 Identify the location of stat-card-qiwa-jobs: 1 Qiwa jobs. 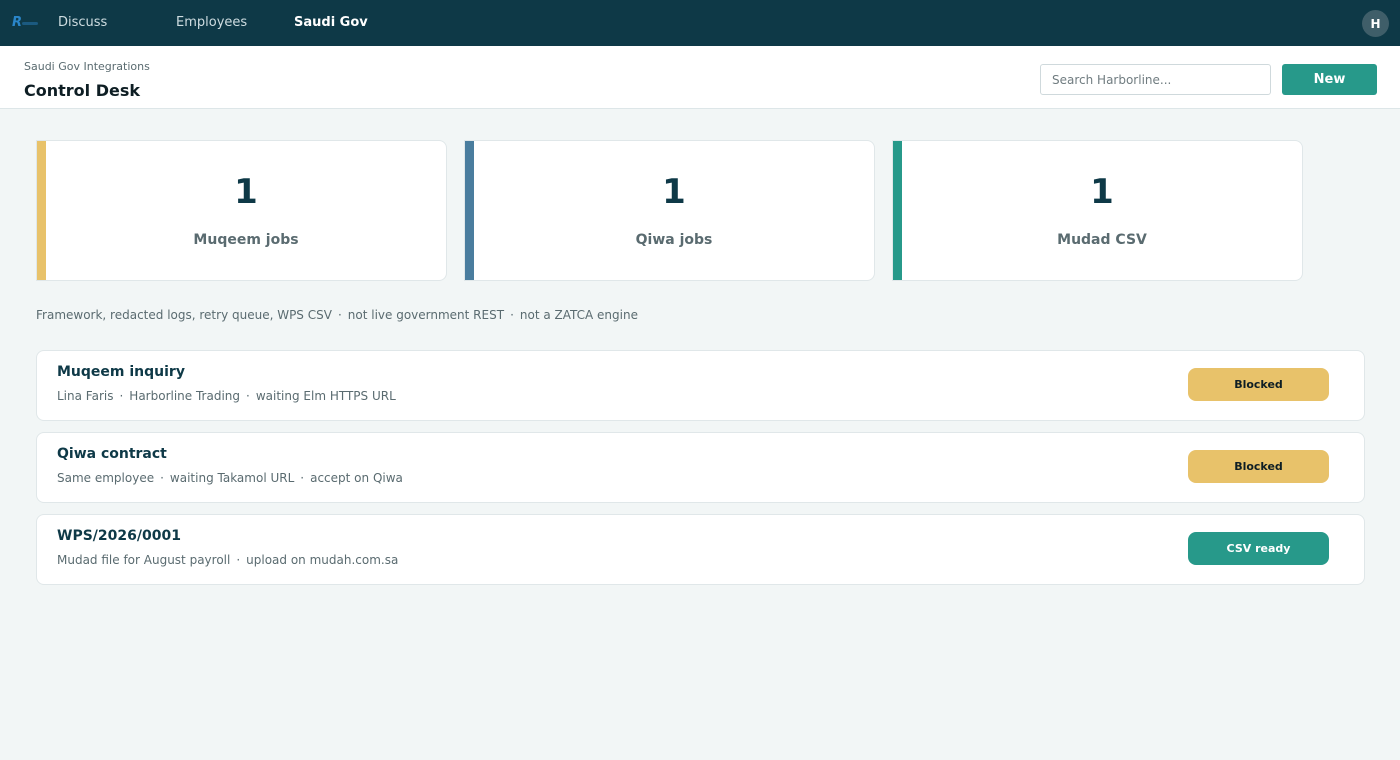
(669, 210).